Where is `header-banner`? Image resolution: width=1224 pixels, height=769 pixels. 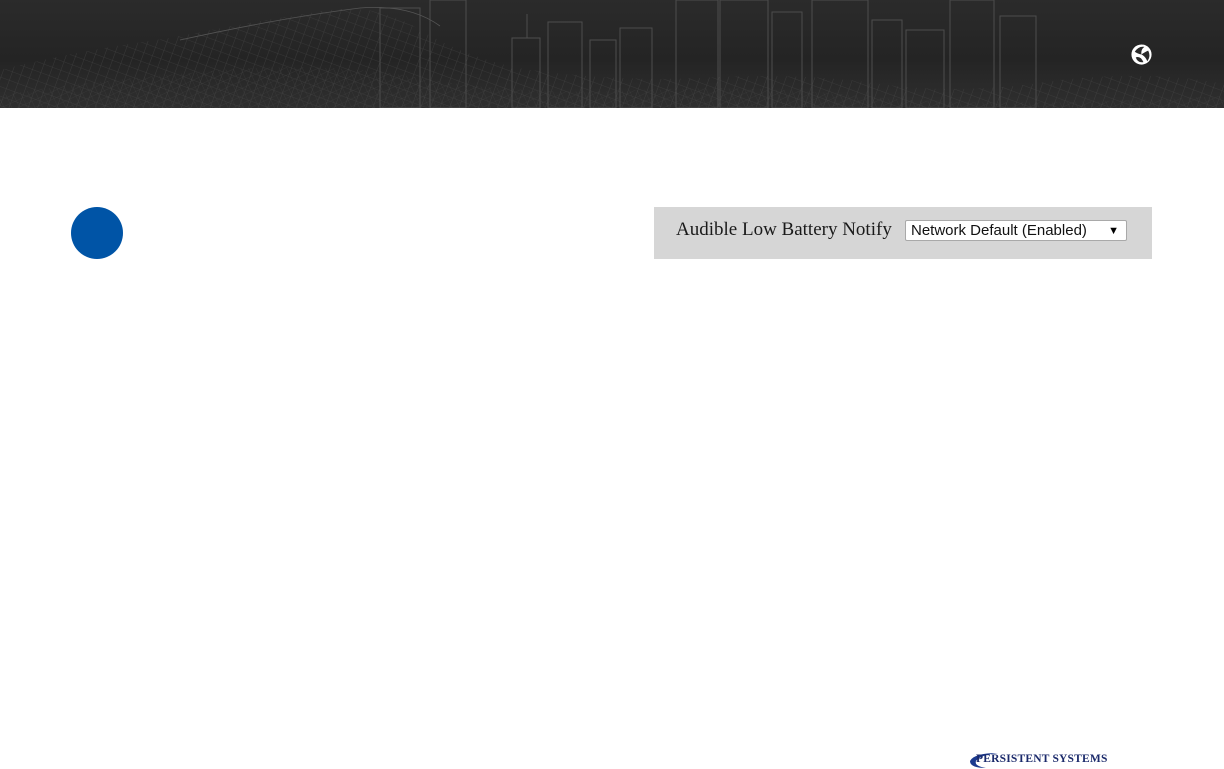
header-banner is located at coordinates (612, 54).